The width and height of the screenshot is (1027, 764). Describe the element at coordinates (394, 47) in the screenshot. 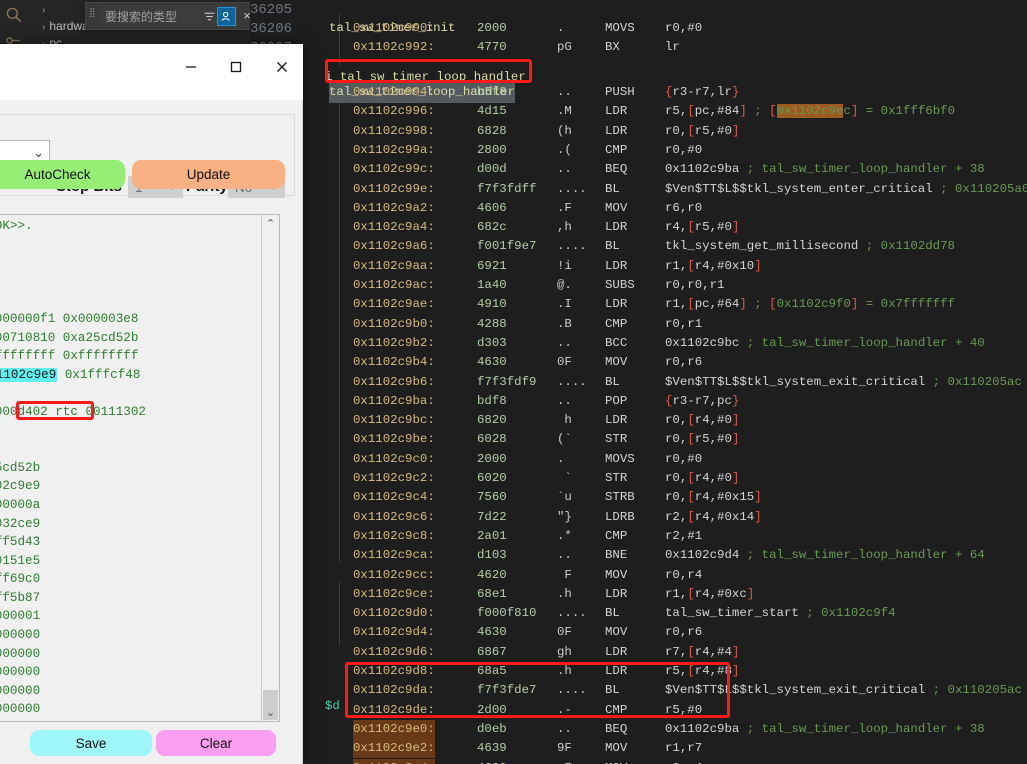

I see `instruction-address: 0x1102c992:` at that location.